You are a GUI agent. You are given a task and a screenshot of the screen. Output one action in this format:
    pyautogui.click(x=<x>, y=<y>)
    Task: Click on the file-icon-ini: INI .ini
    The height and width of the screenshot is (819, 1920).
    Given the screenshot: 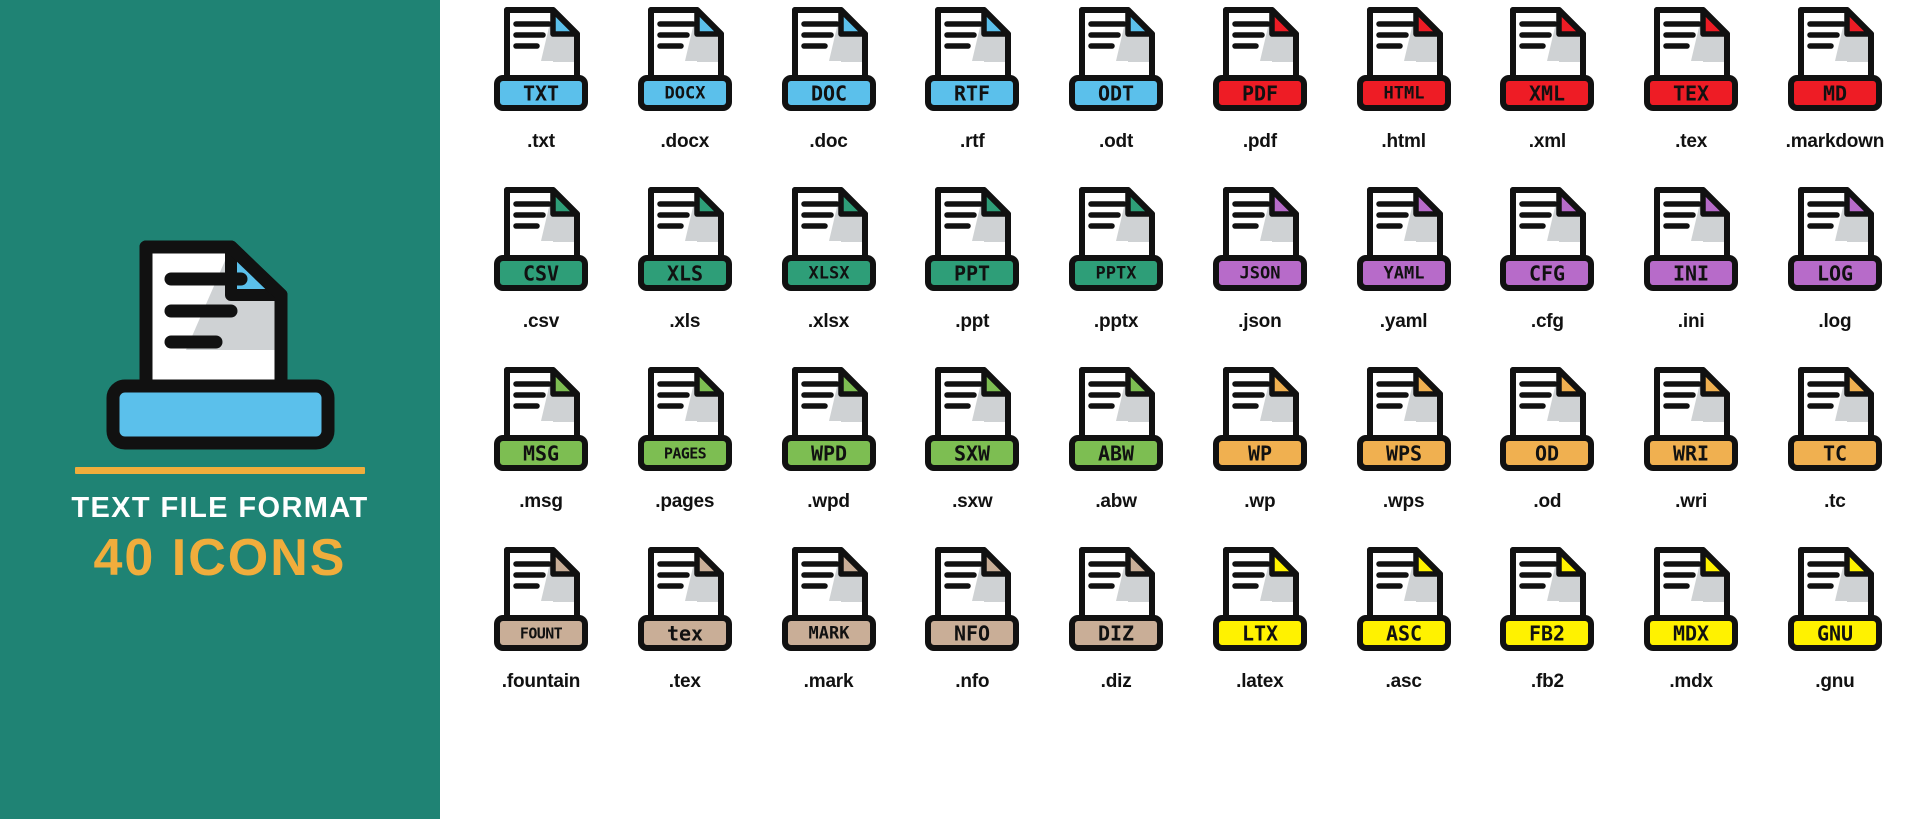 What is the action you would take?
    pyautogui.click(x=1691, y=257)
    